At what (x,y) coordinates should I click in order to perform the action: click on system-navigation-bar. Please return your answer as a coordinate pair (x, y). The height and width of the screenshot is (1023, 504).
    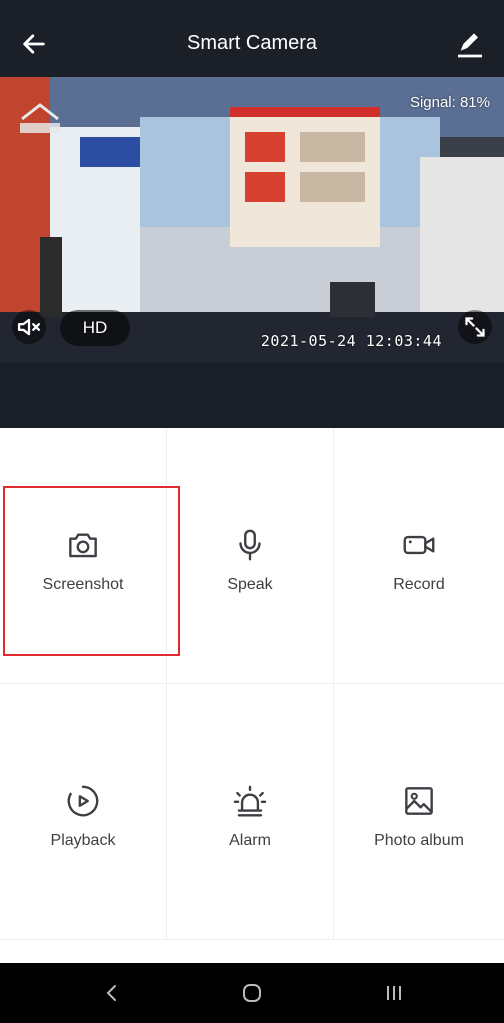
    Looking at the image, I should click on (252, 993).